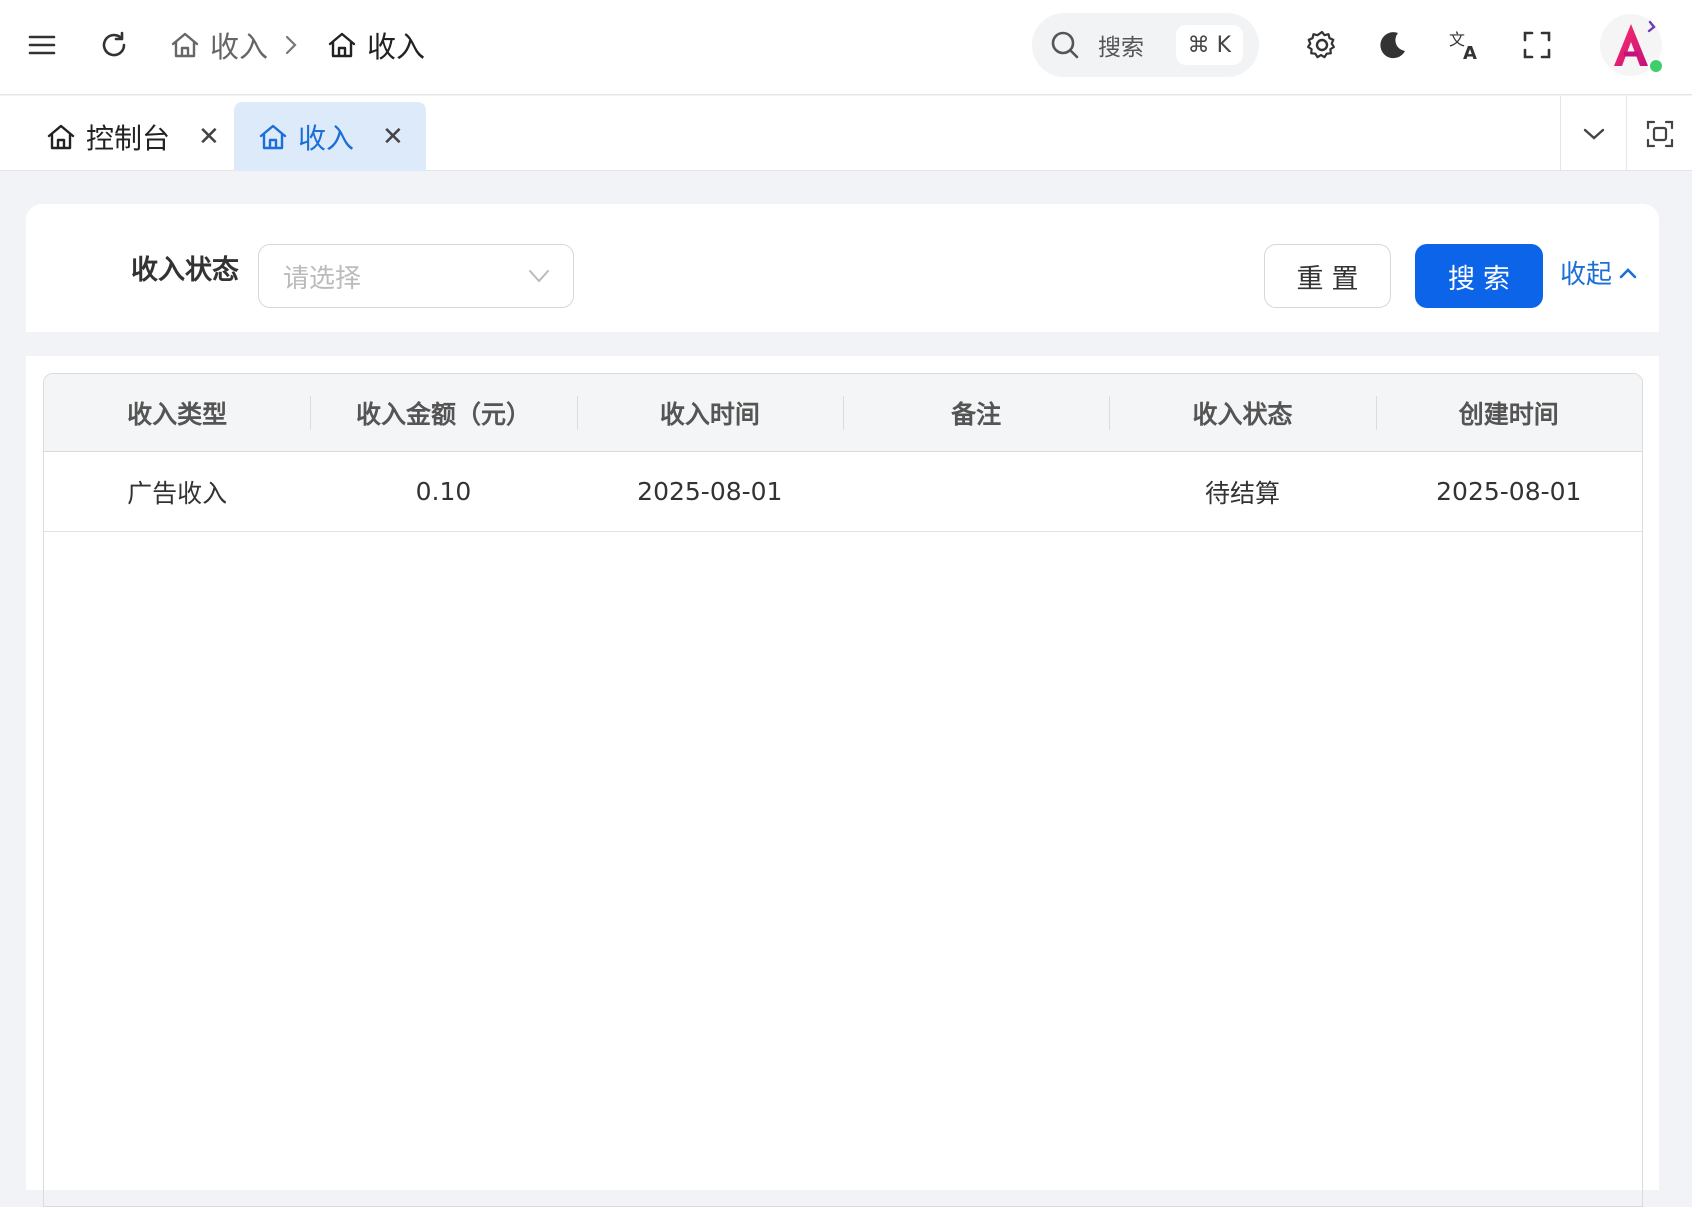  I want to click on fullscreen-icon, so click(1537, 45).